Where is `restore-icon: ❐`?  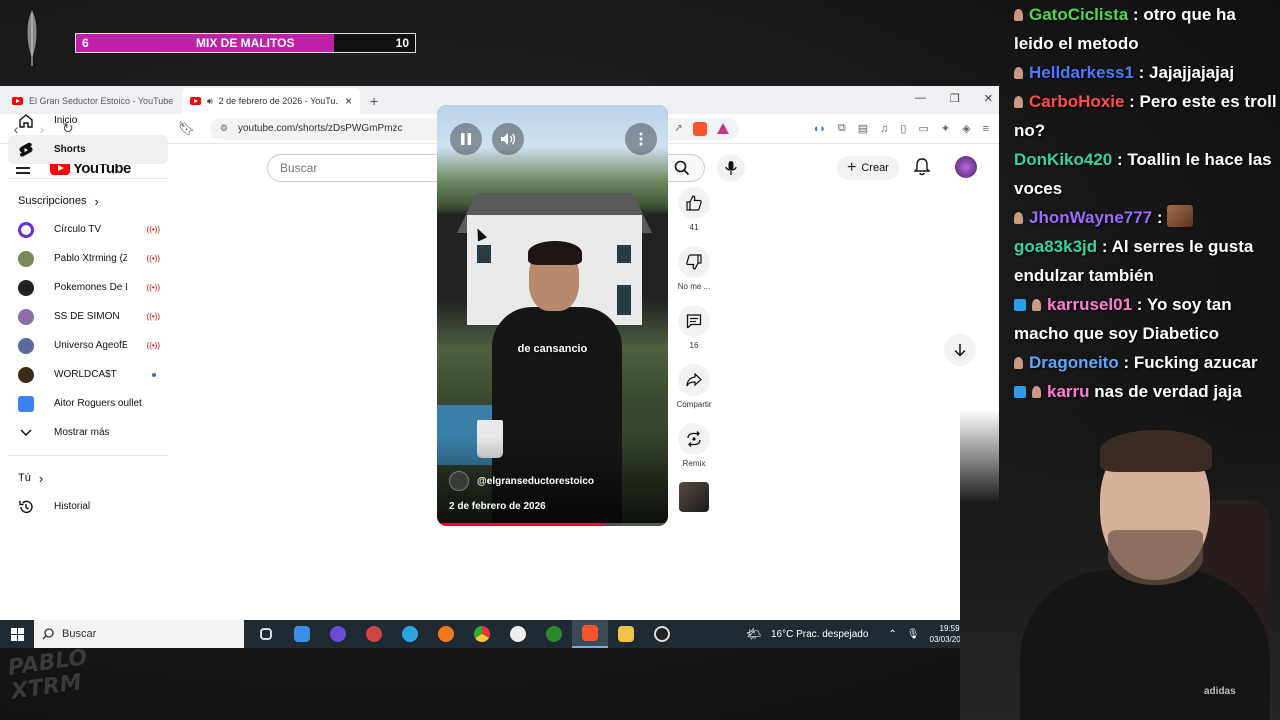 restore-icon: ❐ is located at coordinates (955, 98).